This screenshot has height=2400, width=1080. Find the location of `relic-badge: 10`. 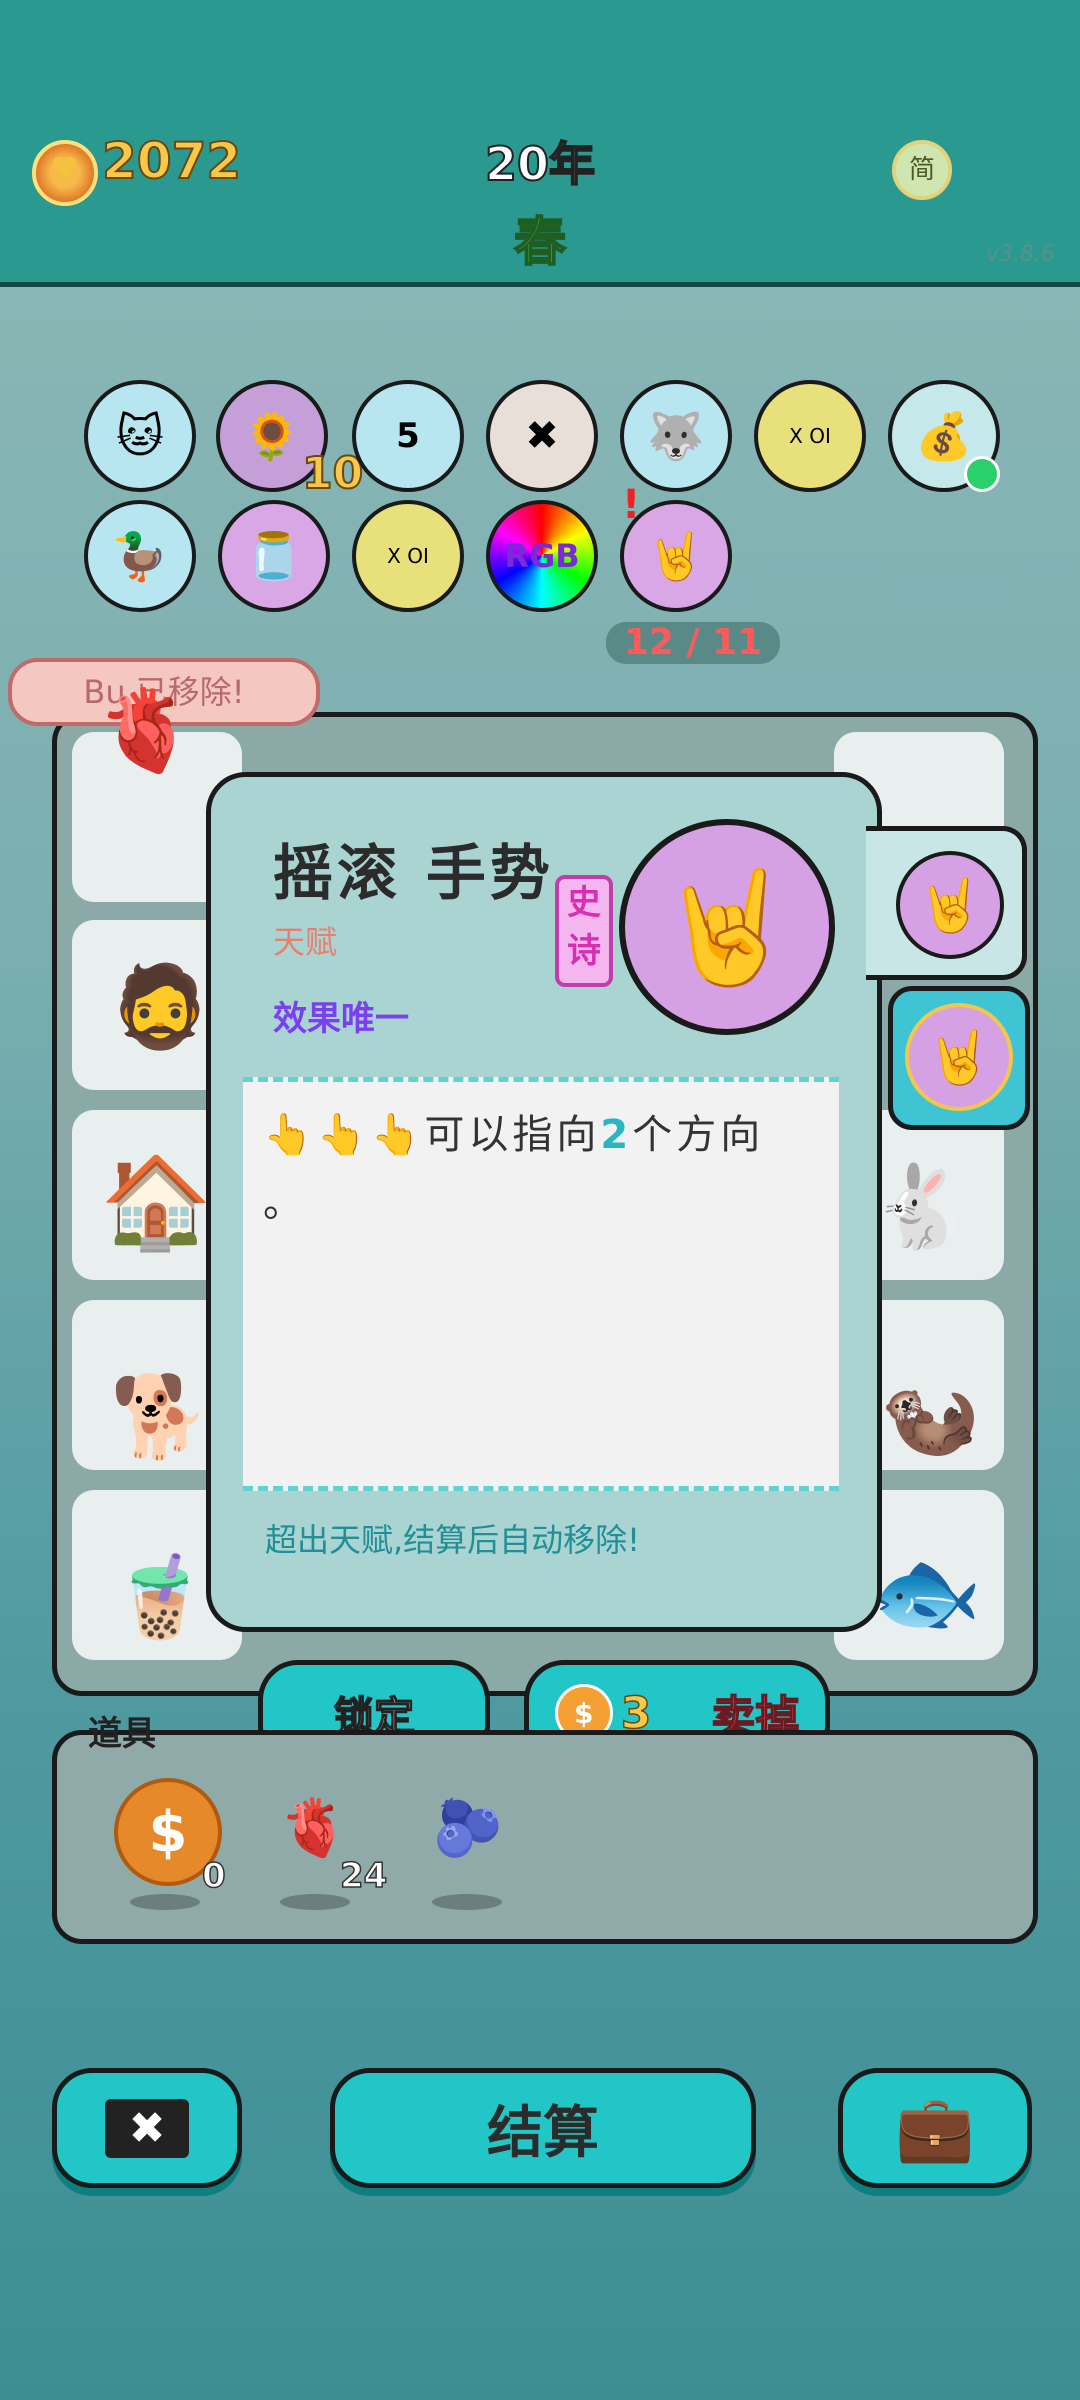

relic-badge: 10 is located at coordinates (332, 473).